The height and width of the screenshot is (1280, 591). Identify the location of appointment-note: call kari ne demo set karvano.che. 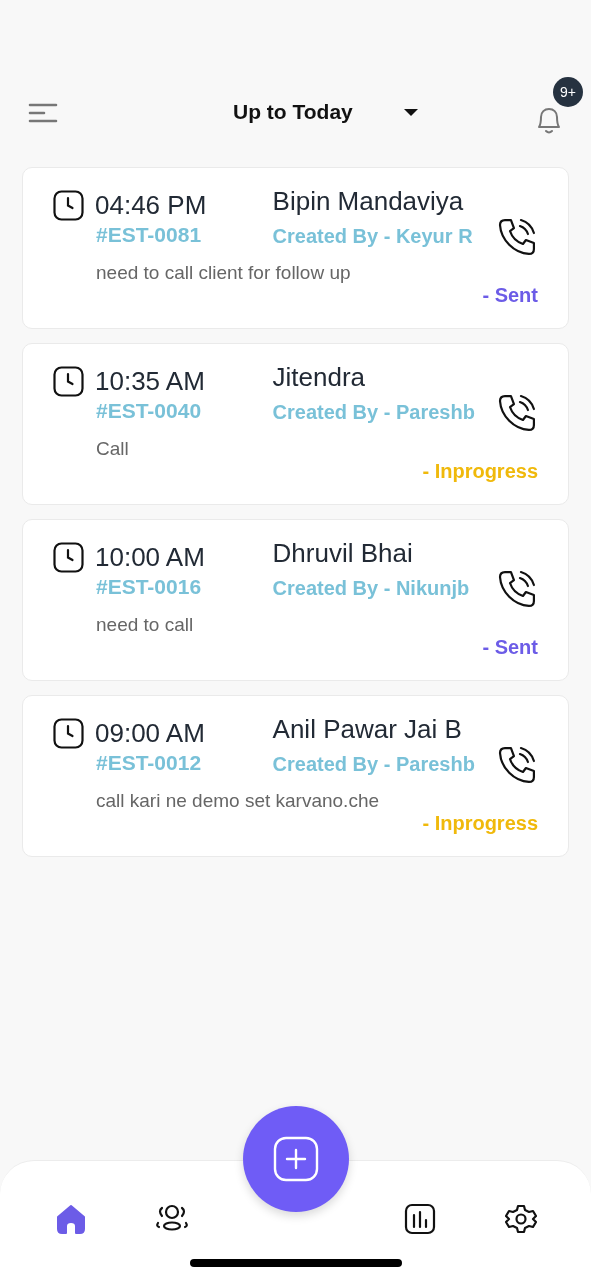
(238, 801).